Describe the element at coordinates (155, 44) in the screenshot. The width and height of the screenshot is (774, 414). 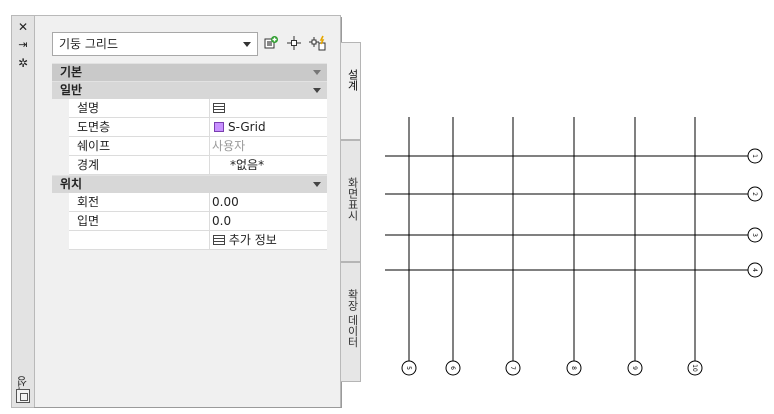
I see `style-dropdown: 기둥 그리드` at that location.